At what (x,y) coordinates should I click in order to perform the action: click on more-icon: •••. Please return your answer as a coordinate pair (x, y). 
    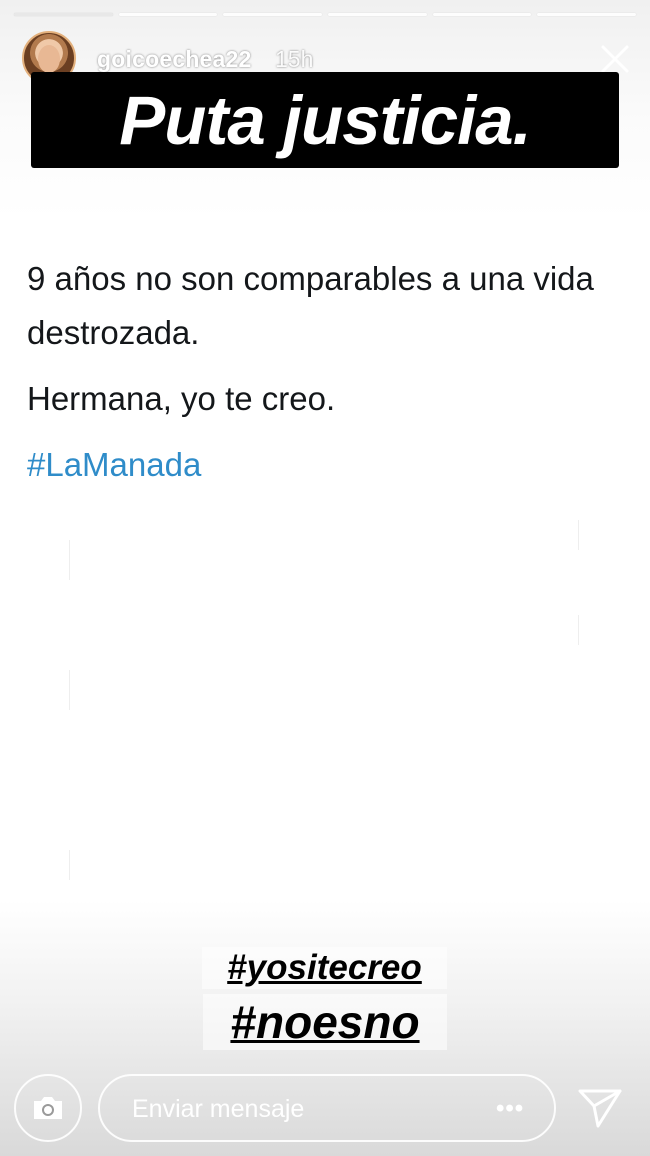
    Looking at the image, I should click on (510, 1109).